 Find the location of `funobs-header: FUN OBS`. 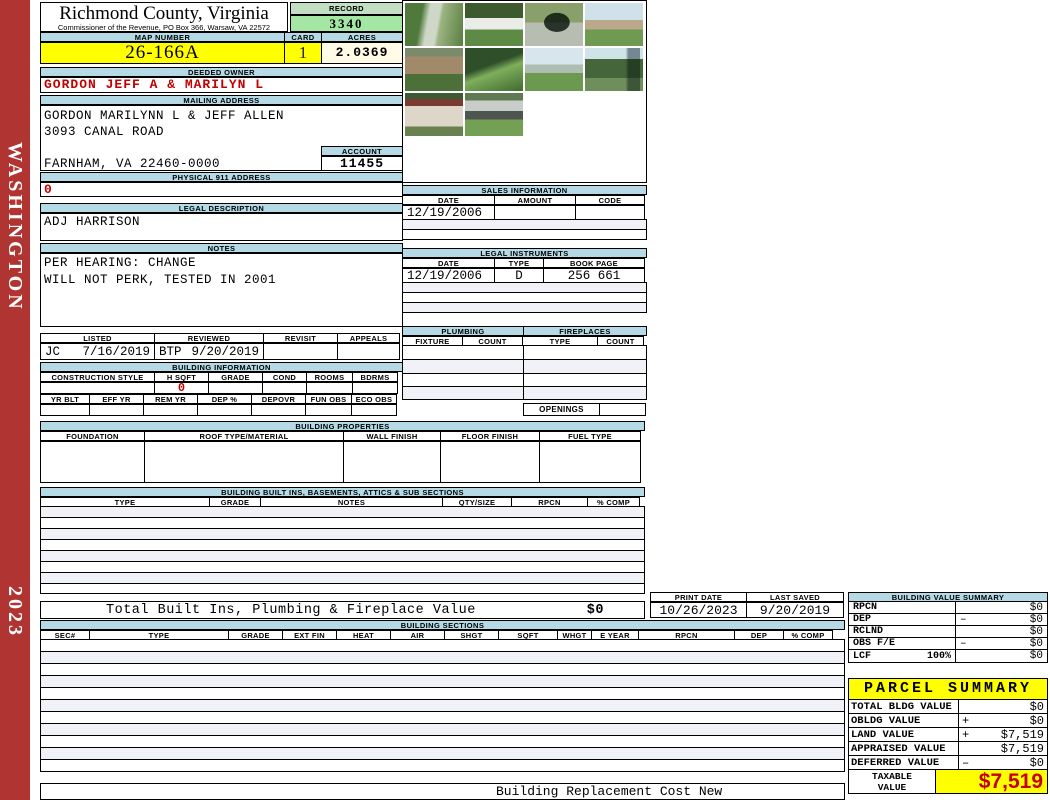

funobs-header: FUN OBS is located at coordinates (328, 399).